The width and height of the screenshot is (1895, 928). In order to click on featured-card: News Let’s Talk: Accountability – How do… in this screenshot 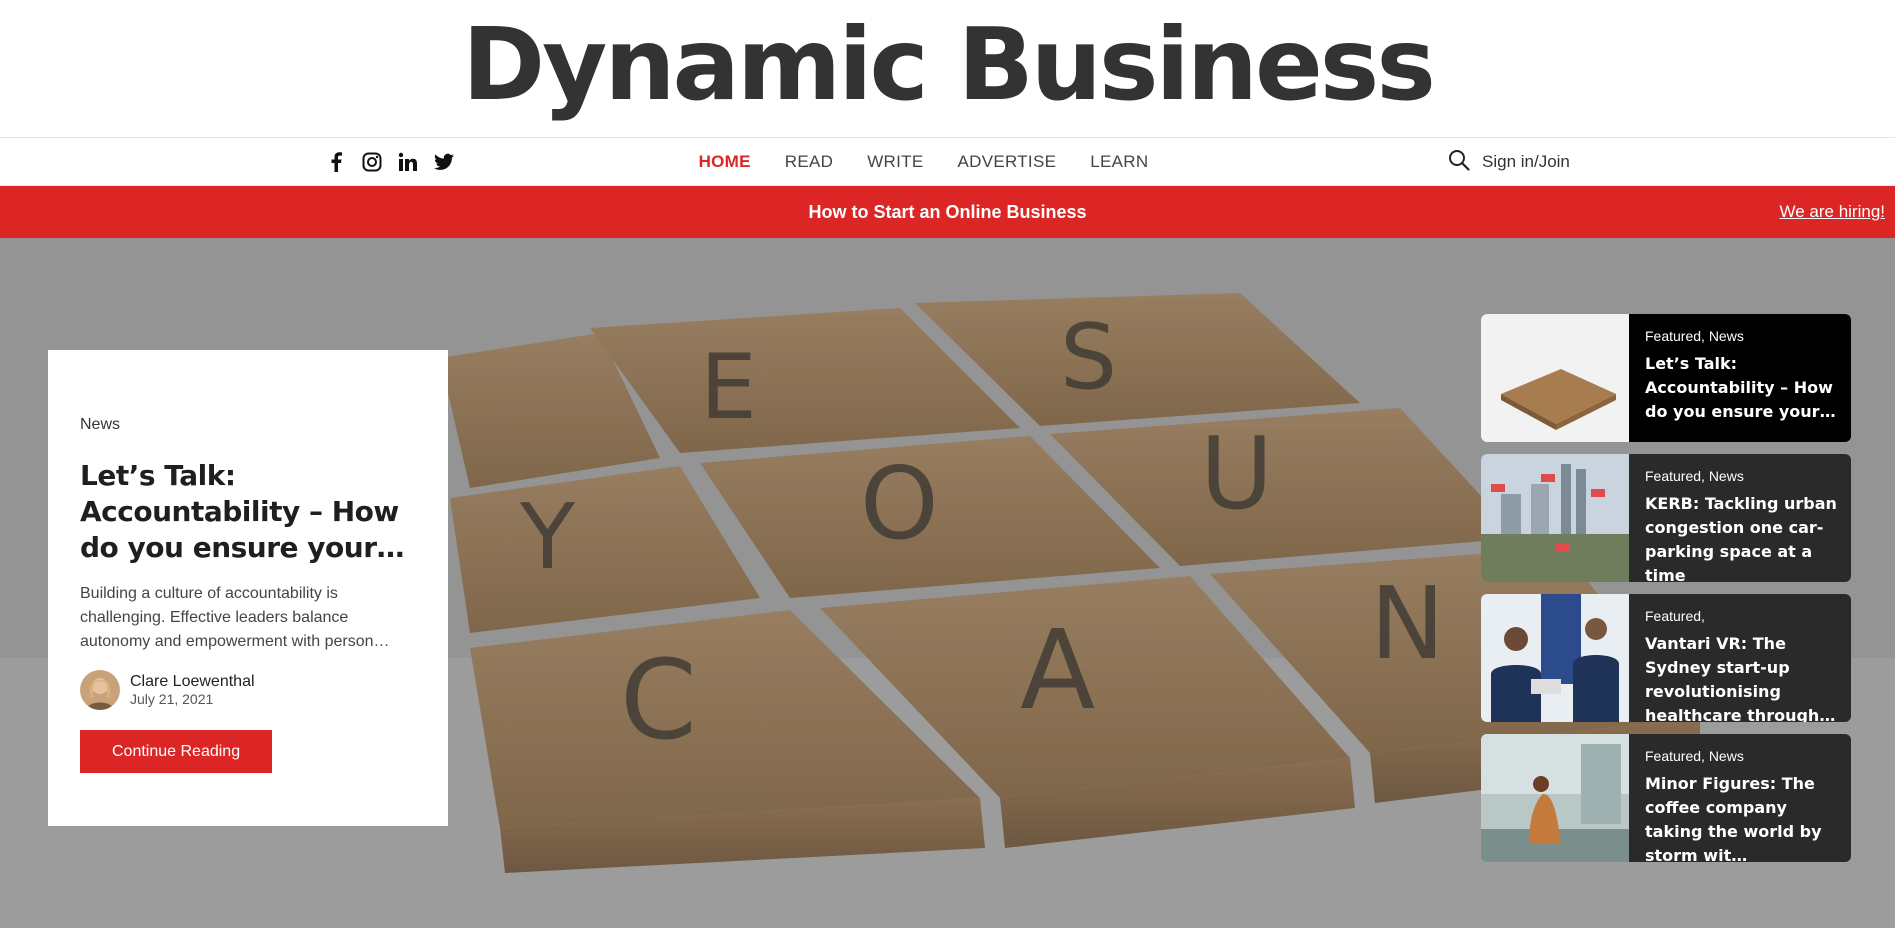, I will do `click(248, 588)`.